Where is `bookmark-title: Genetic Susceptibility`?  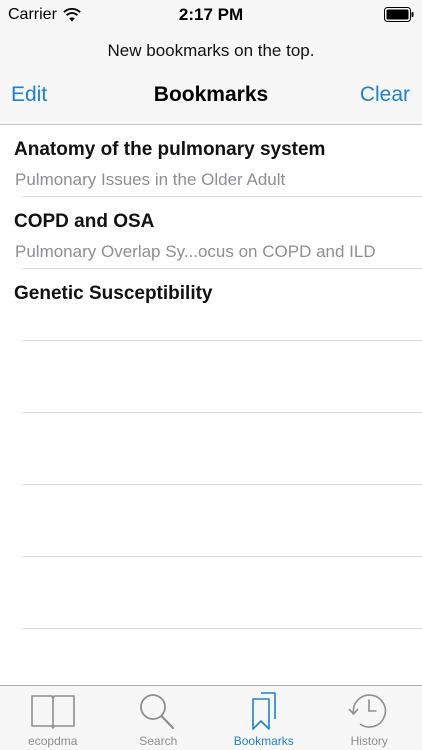 bookmark-title: Genetic Susceptibility is located at coordinates (113, 293).